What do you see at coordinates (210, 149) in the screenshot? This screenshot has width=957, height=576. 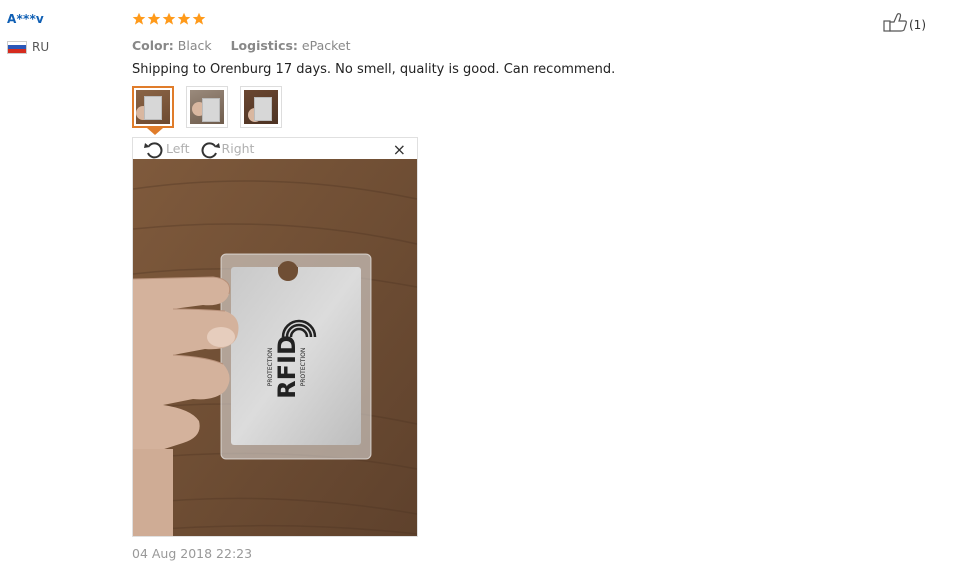 I see `rotate-right-icon` at bounding box center [210, 149].